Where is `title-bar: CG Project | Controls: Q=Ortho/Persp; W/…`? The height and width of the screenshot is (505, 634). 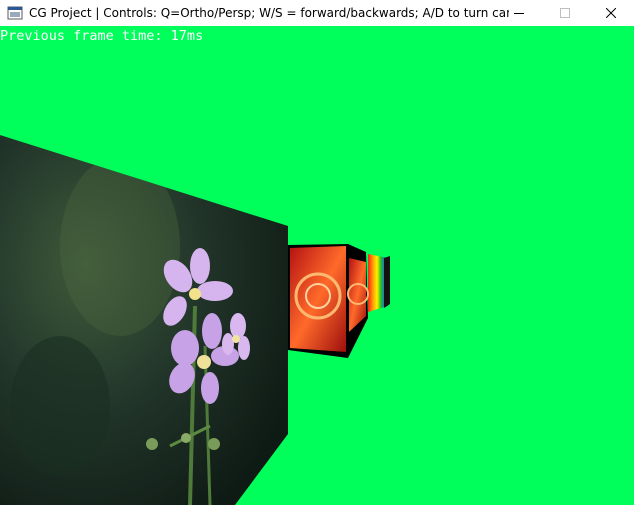 title-bar: CG Project | Controls: Q=Ortho/Persp; W/… is located at coordinates (317, 13).